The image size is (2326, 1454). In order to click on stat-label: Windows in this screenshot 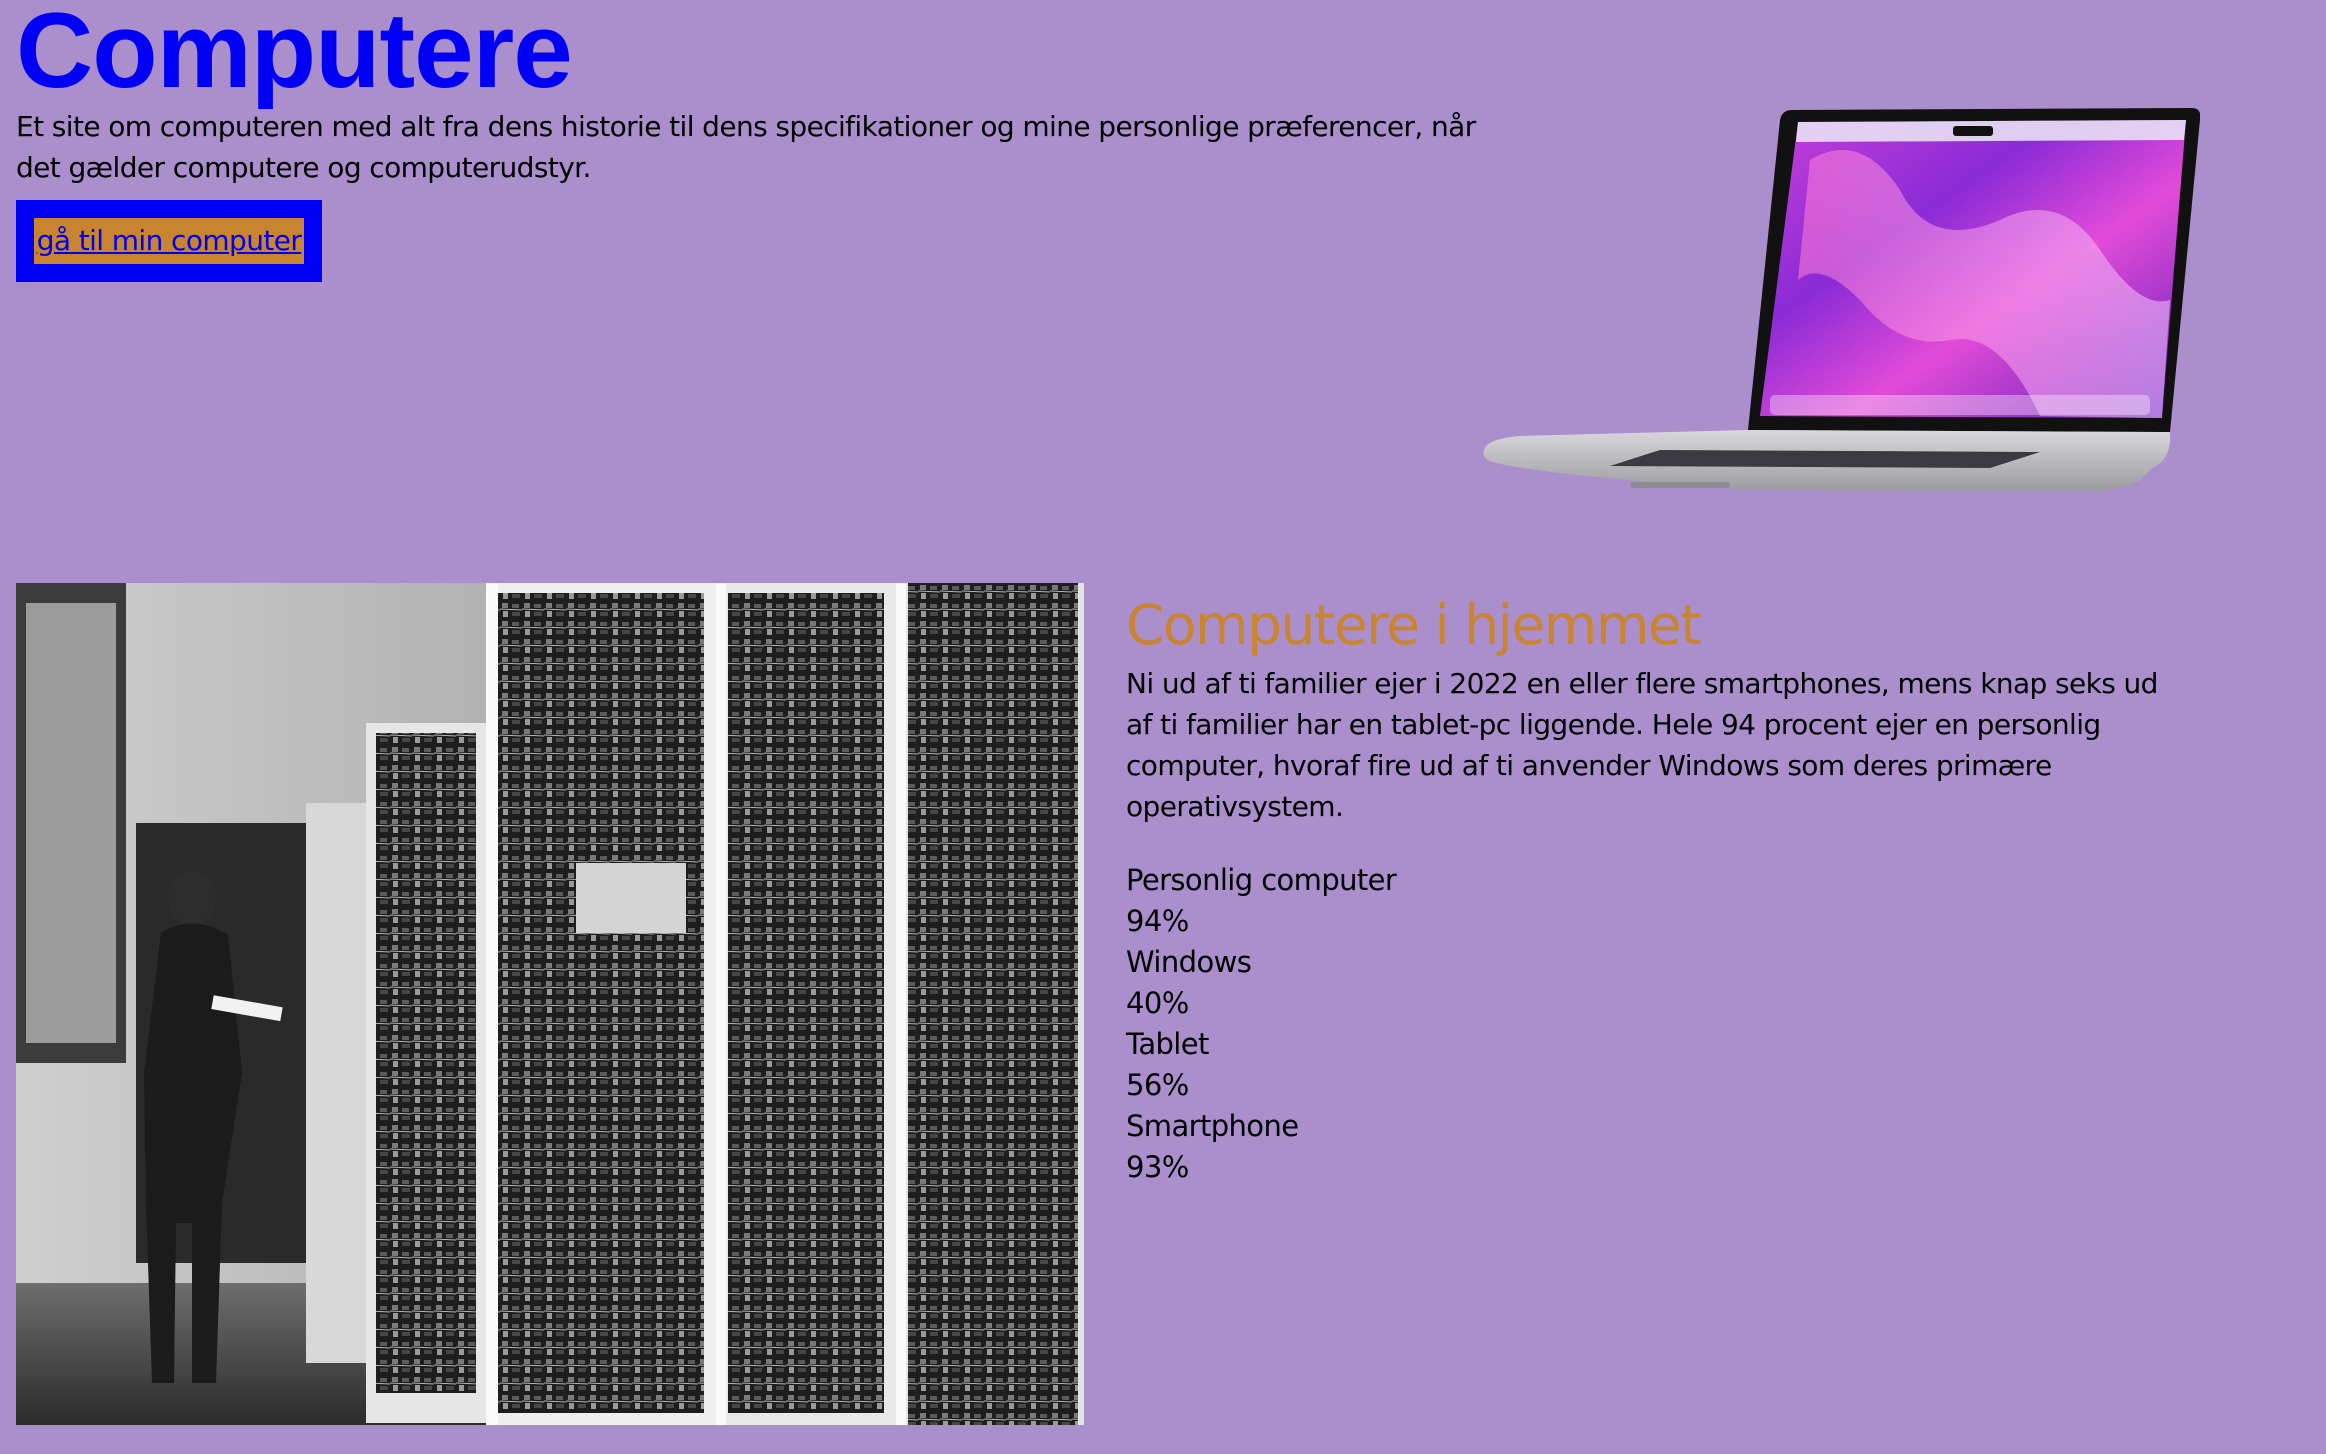, I will do `click(1189, 962)`.